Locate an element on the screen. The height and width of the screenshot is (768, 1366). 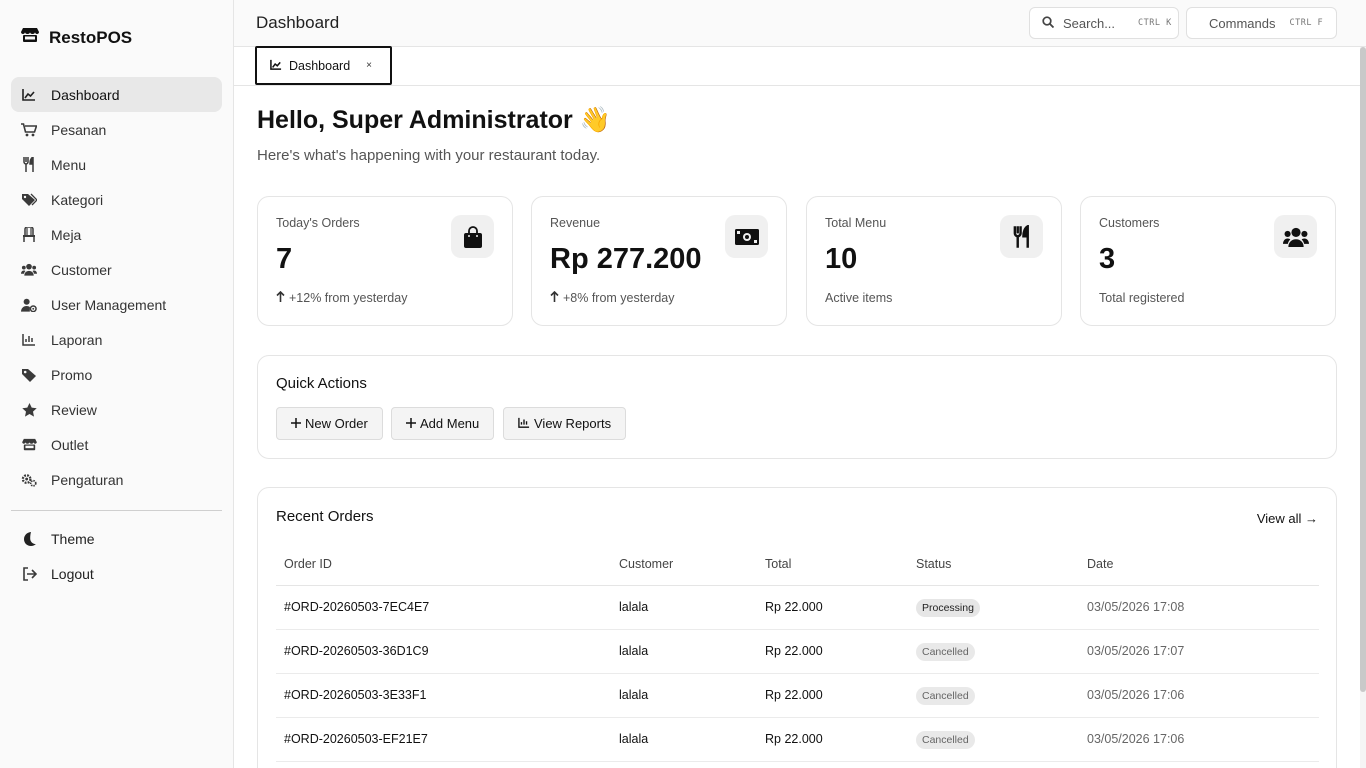
column-header-total: Total is located at coordinates (778, 564).